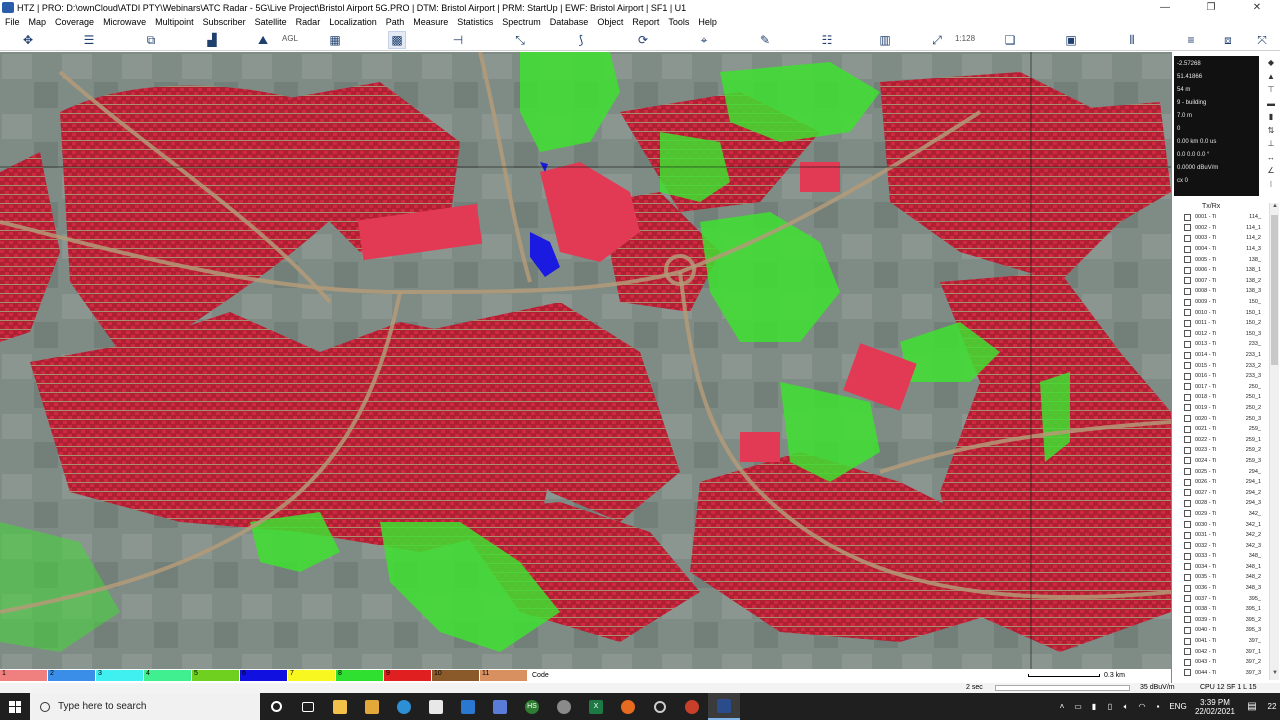  What do you see at coordinates (1226, 376) in the screenshot?
I see `txrx-row: 0016 - Ti 233_3` at bounding box center [1226, 376].